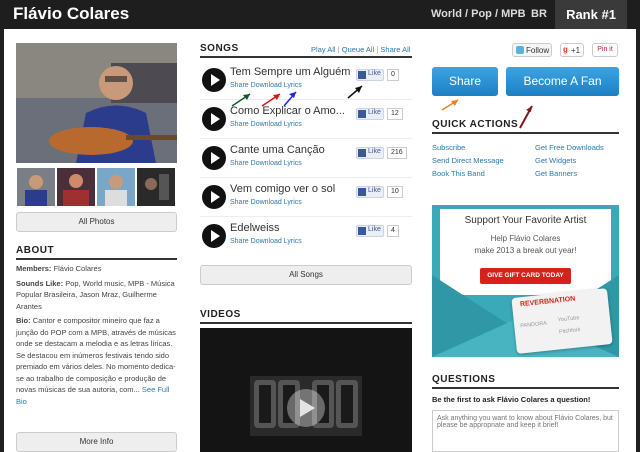  I want to click on song-title: Cante uma Canção, so click(277, 150).